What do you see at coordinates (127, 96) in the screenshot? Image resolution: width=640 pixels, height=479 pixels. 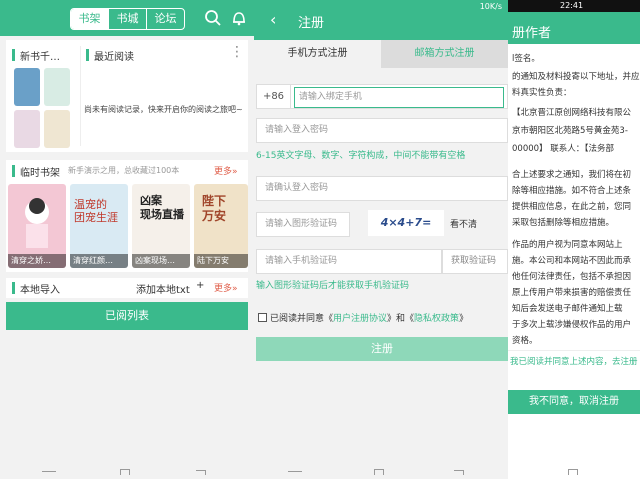 I see `recent-reading-card: 新书千… 最近阅读 ⋮ 尚未有阅读记录，快来开启你的阅读之旅吧~` at bounding box center [127, 96].